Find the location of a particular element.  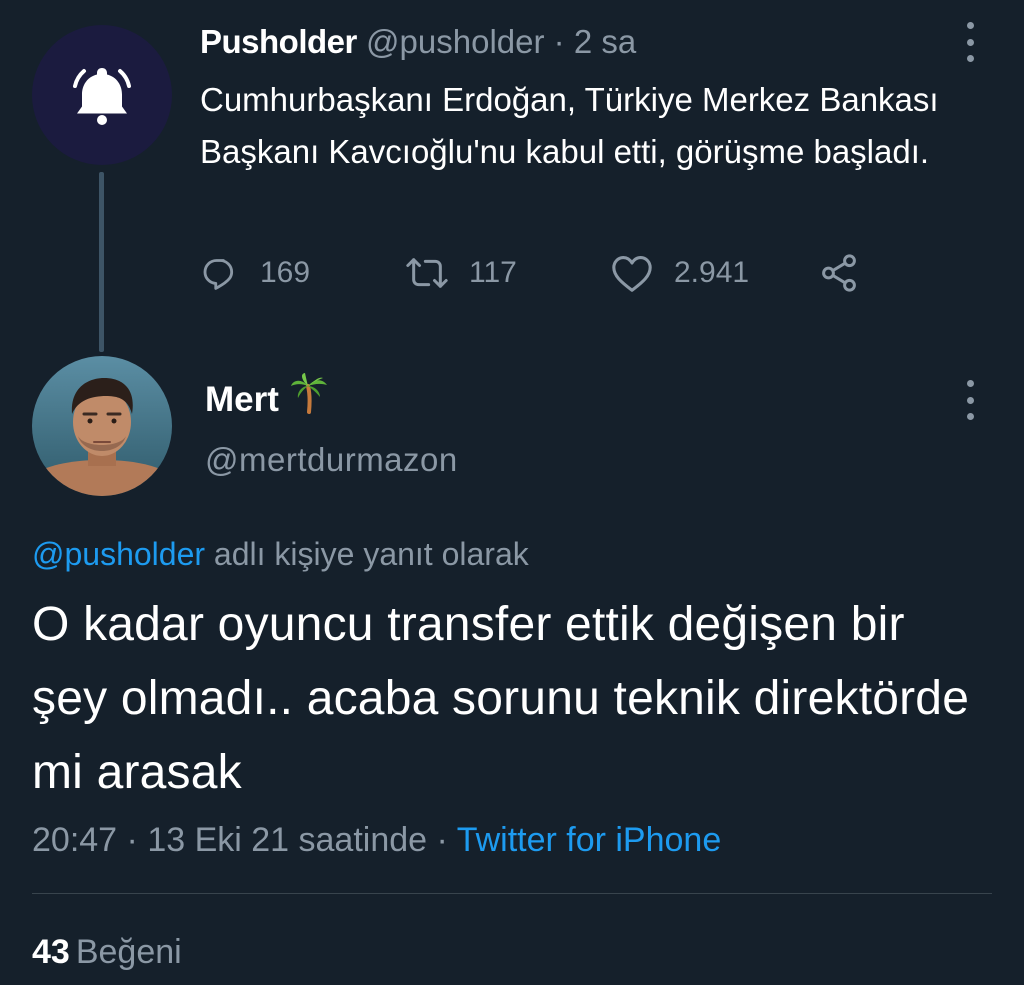

mert-avatar is located at coordinates (102, 426).